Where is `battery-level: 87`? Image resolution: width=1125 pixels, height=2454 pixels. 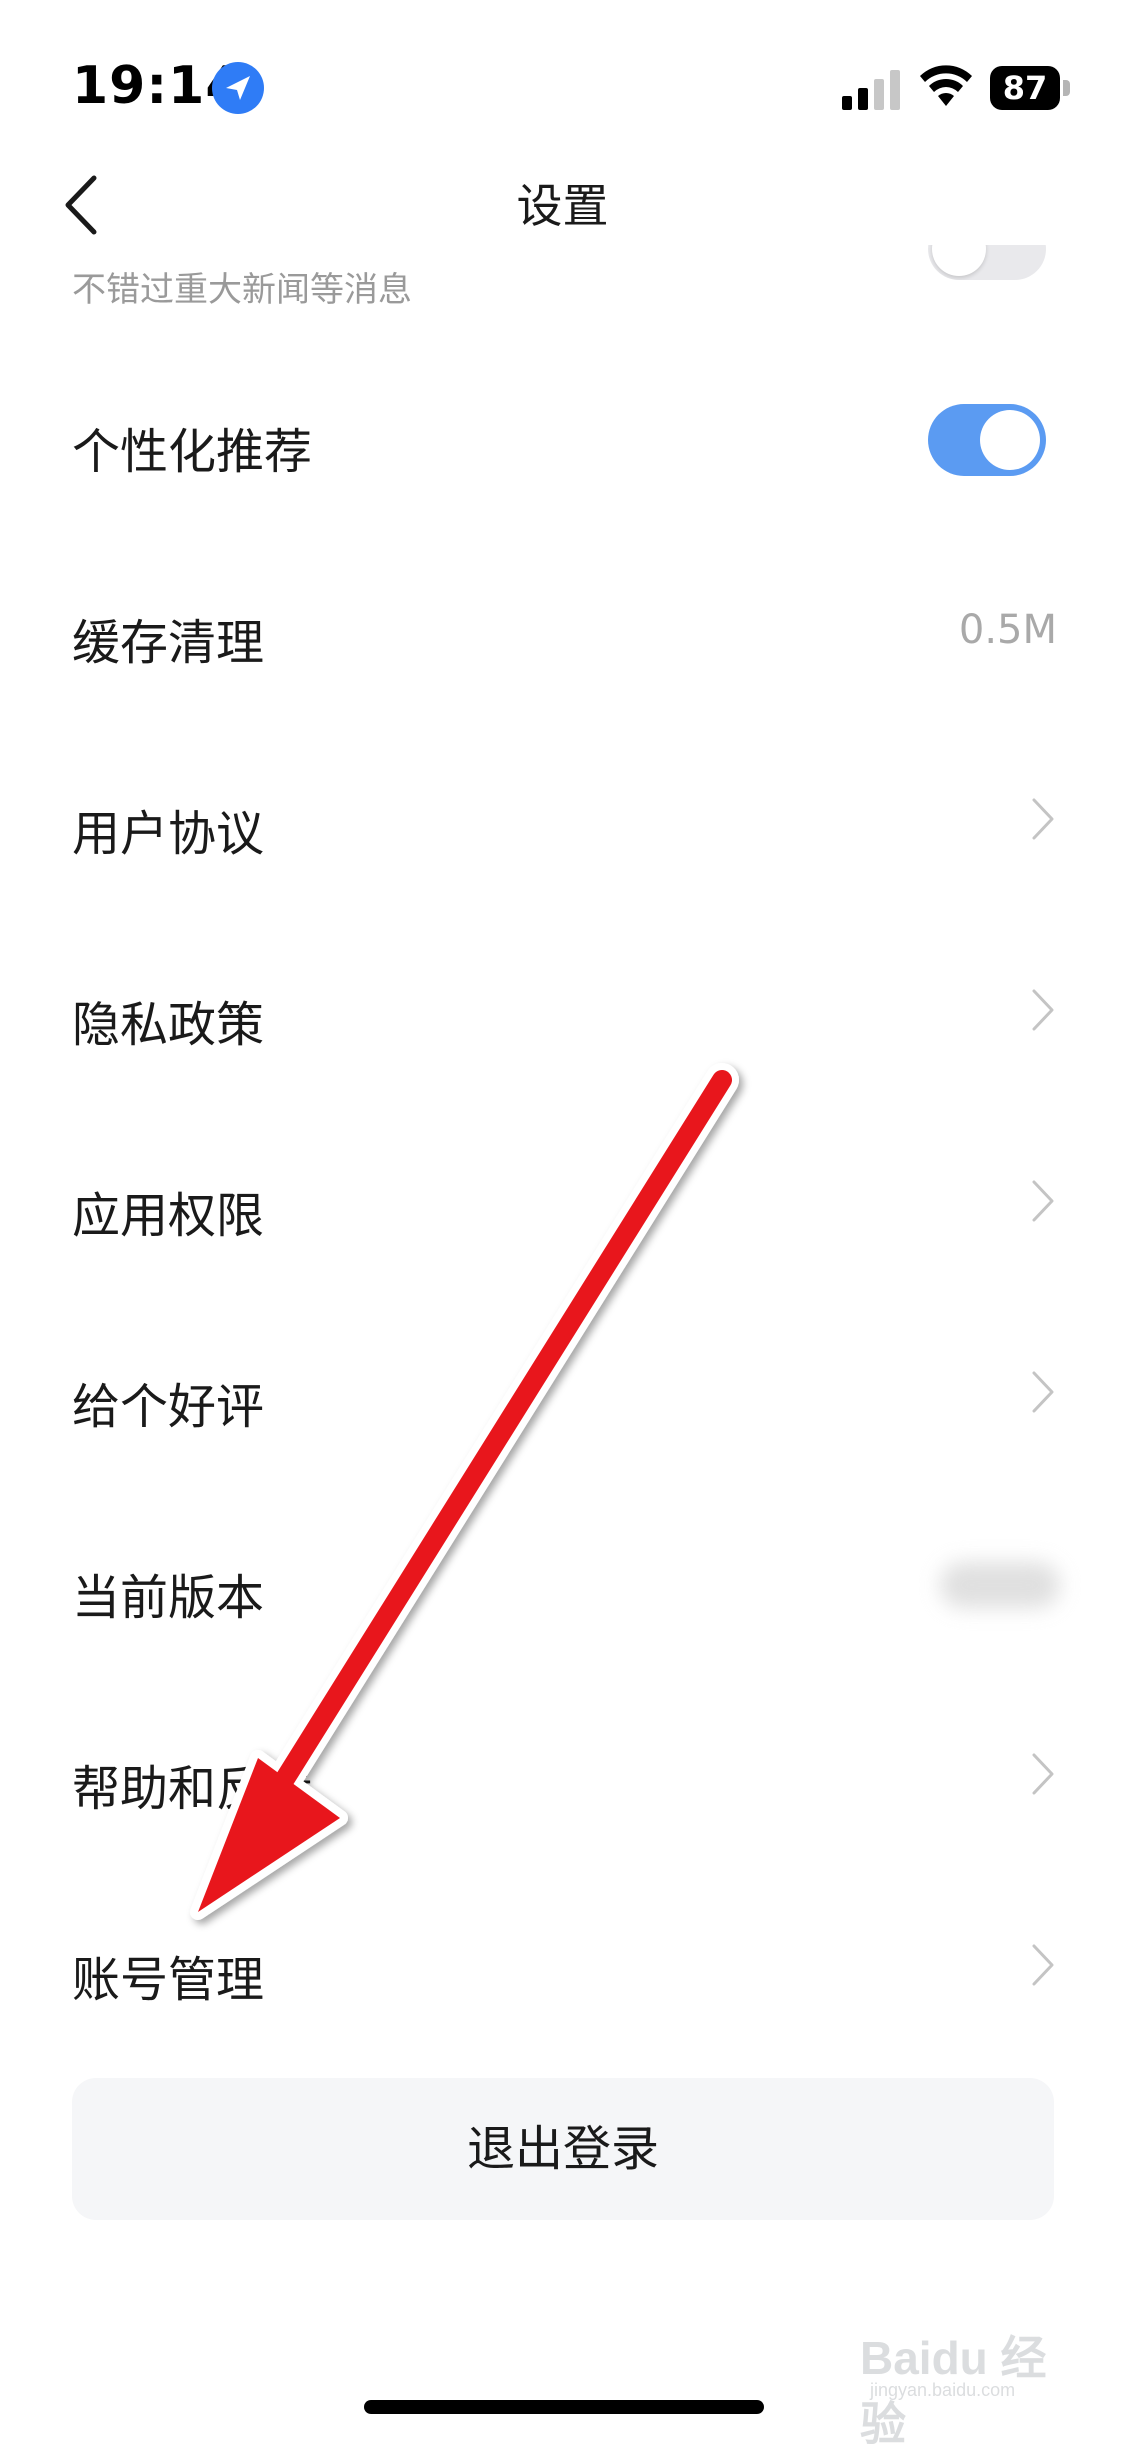 battery-level: 87 is located at coordinates (1025, 88).